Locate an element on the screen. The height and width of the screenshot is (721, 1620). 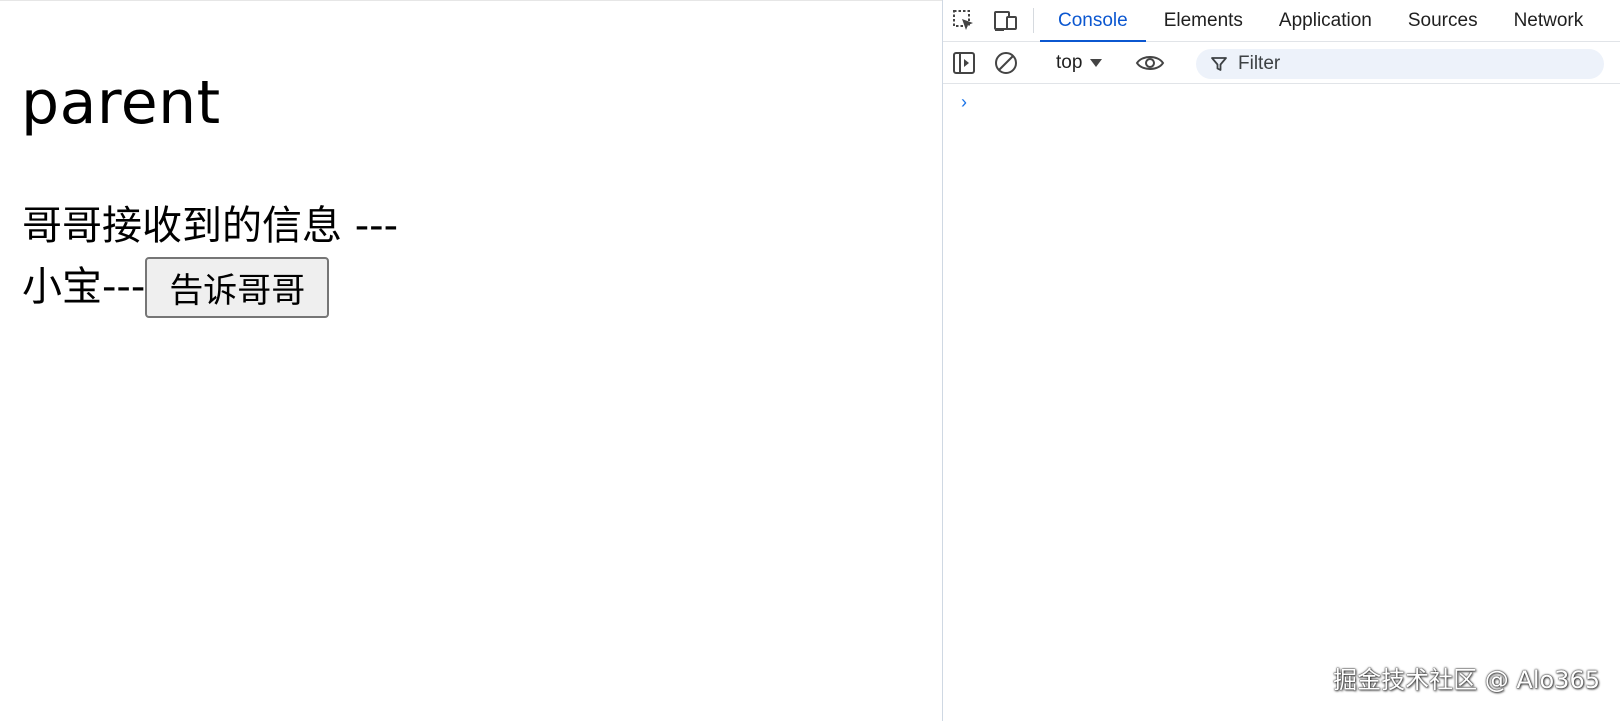
inspect-element-icon is located at coordinates (964, 20).